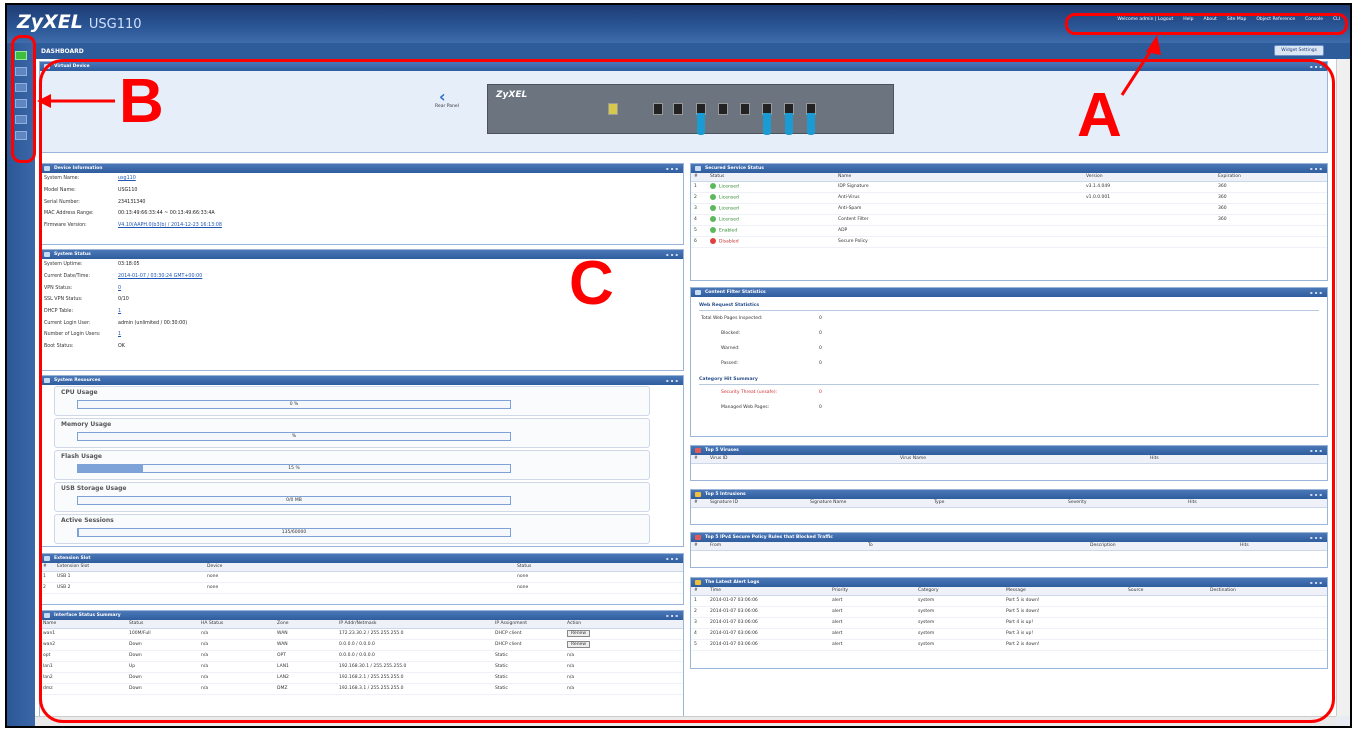  Describe the element at coordinates (1099, 115) in the screenshot. I see `annotation-label-a: A` at that location.